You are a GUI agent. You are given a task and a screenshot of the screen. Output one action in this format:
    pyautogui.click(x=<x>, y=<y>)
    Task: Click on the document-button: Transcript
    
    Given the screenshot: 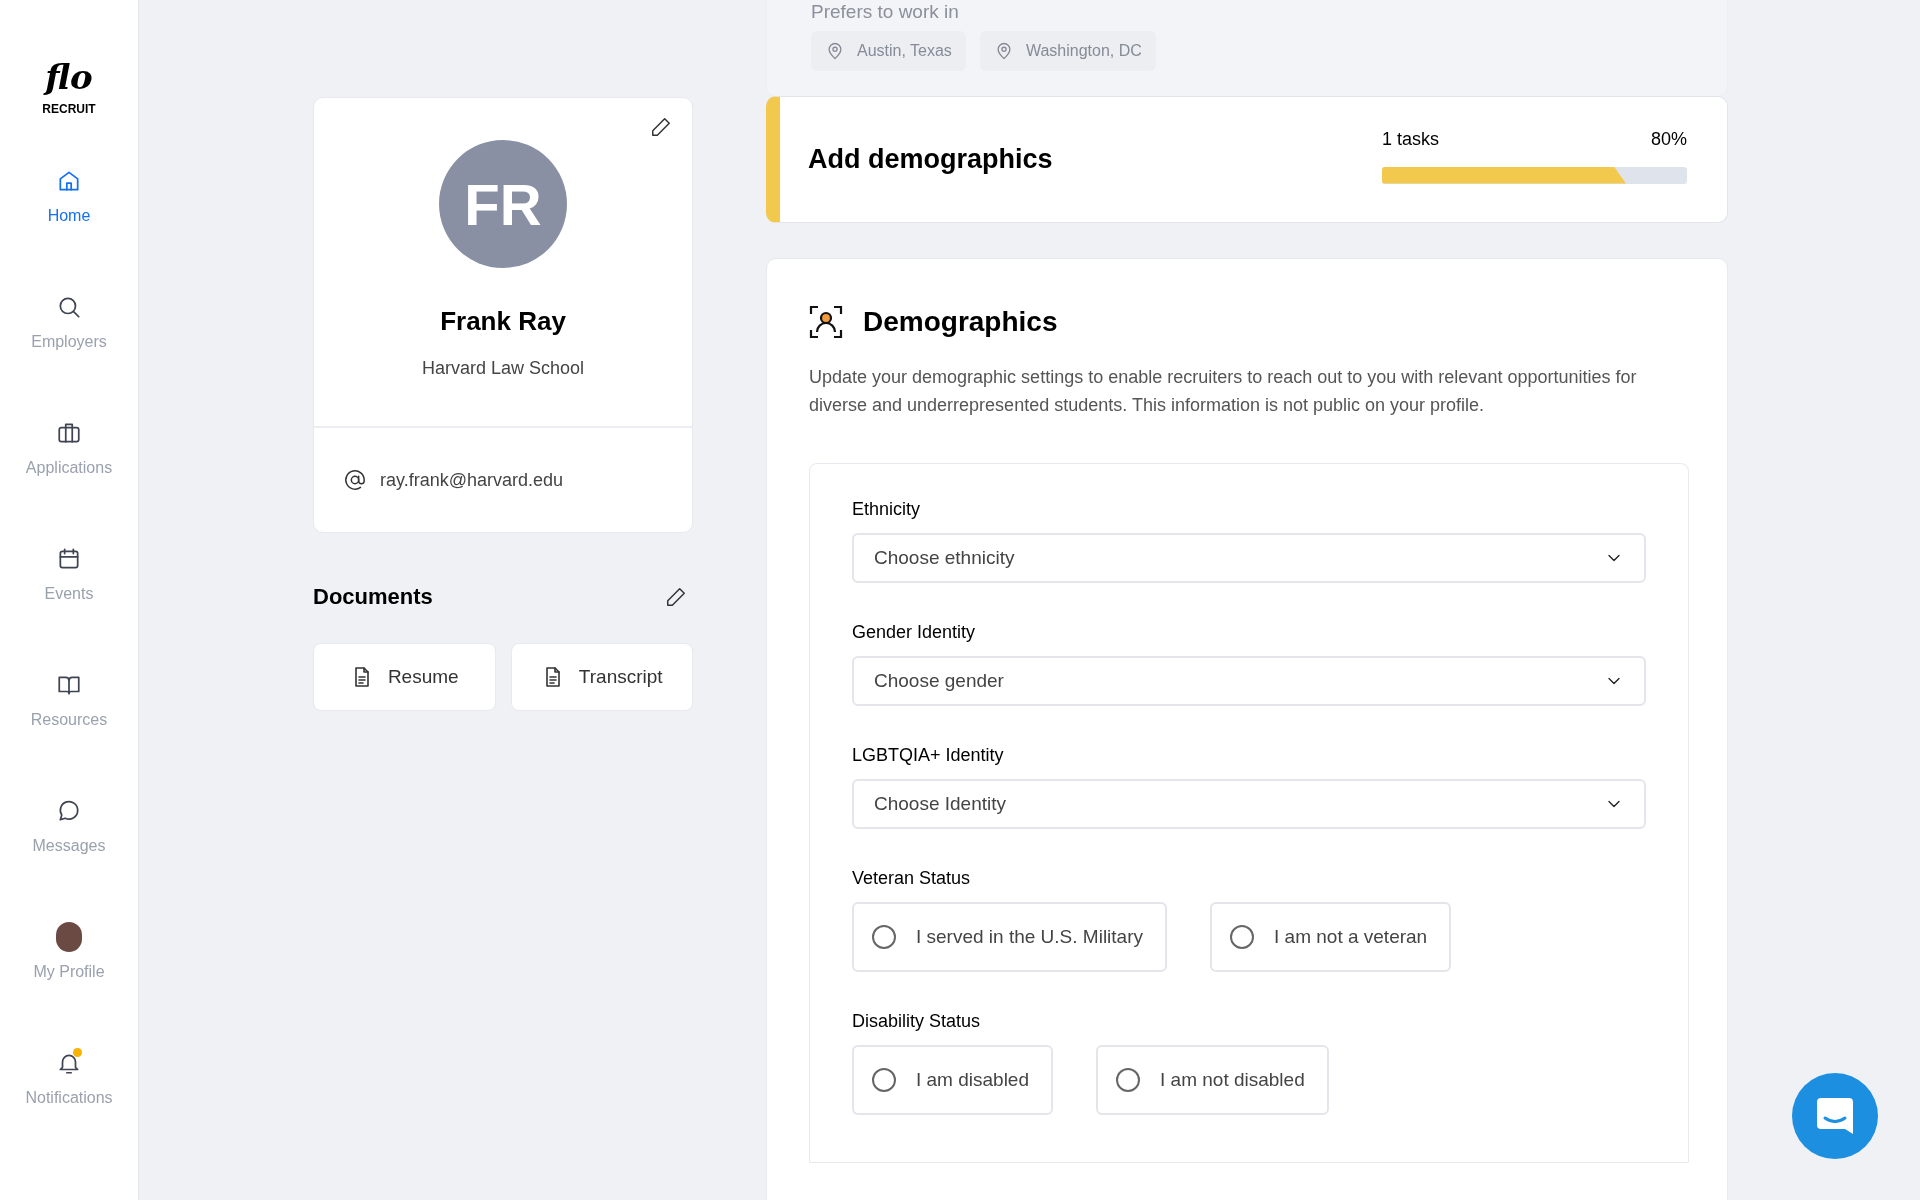 What is the action you would take?
    pyautogui.click(x=601, y=677)
    